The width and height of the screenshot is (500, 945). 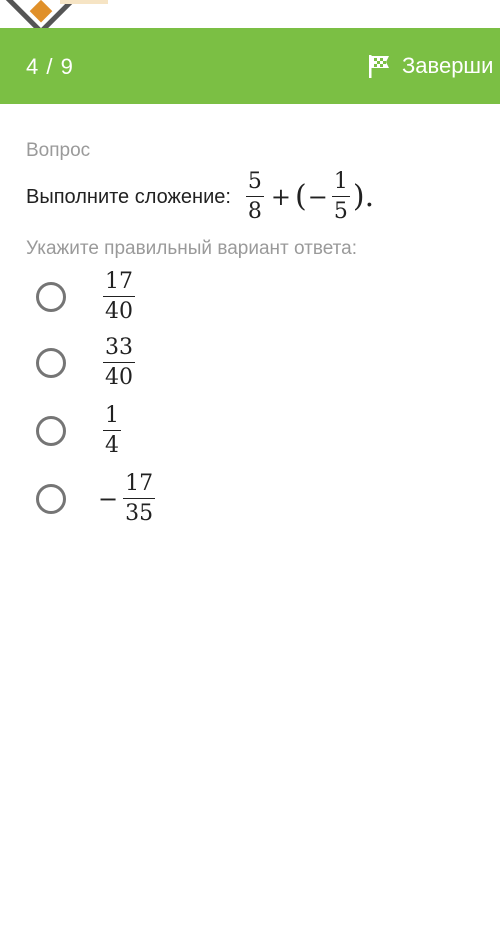 What do you see at coordinates (254, 184) in the screenshot?
I see `fraction-a-numerator: 5` at bounding box center [254, 184].